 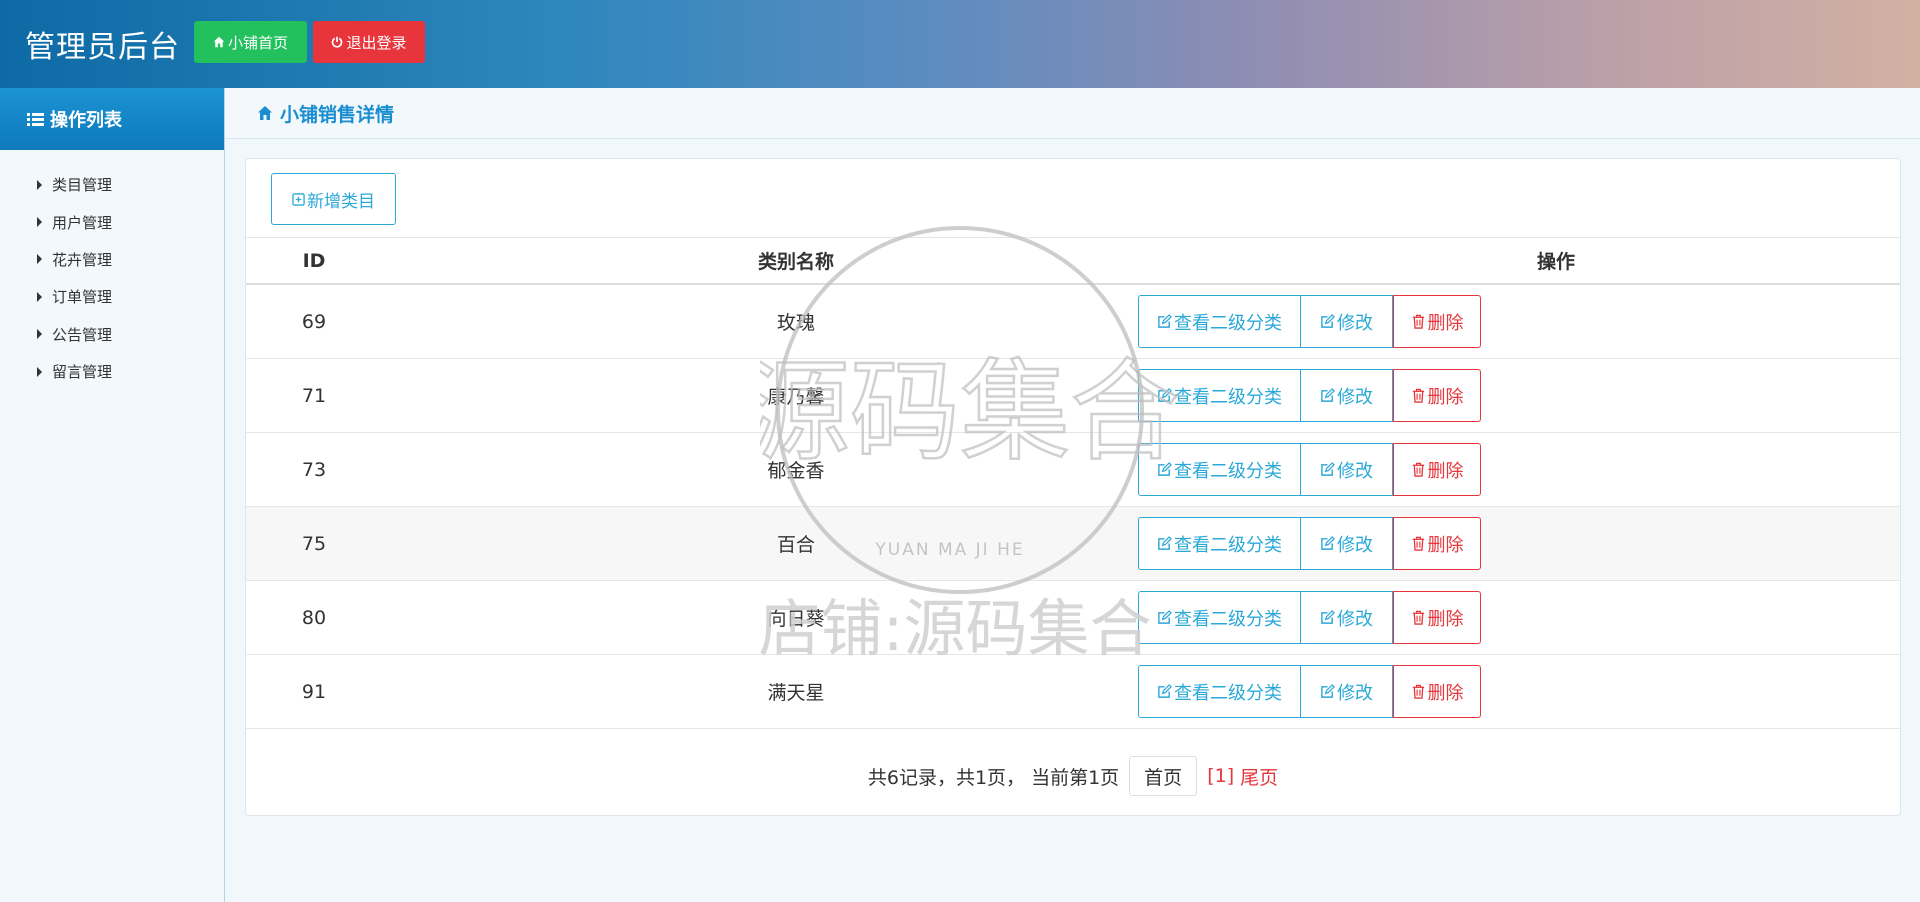 What do you see at coordinates (1073, 544) in the screenshot?
I see `table-row: 75 百合 查看二级分类 修改 删除` at bounding box center [1073, 544].